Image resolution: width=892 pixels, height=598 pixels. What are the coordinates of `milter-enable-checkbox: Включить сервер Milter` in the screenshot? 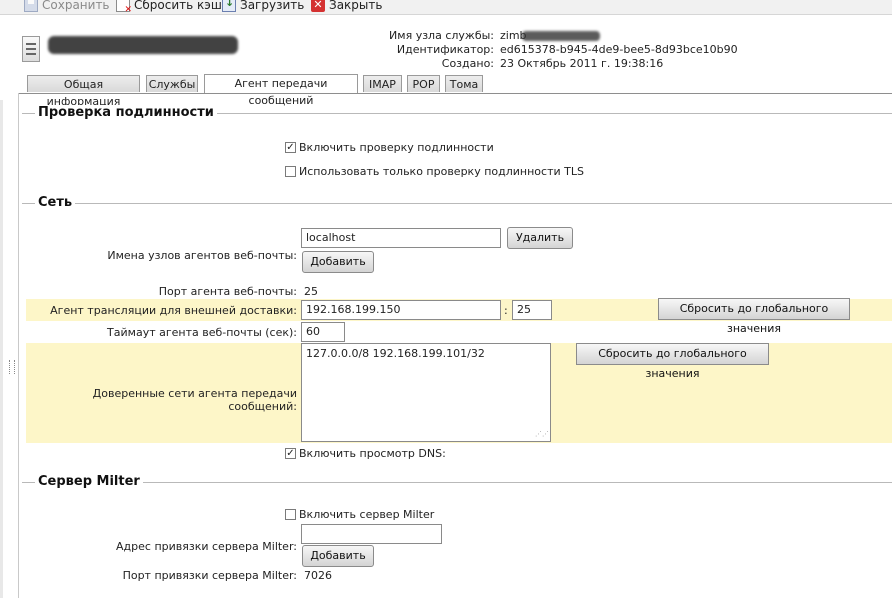 It's located at (359, 514).